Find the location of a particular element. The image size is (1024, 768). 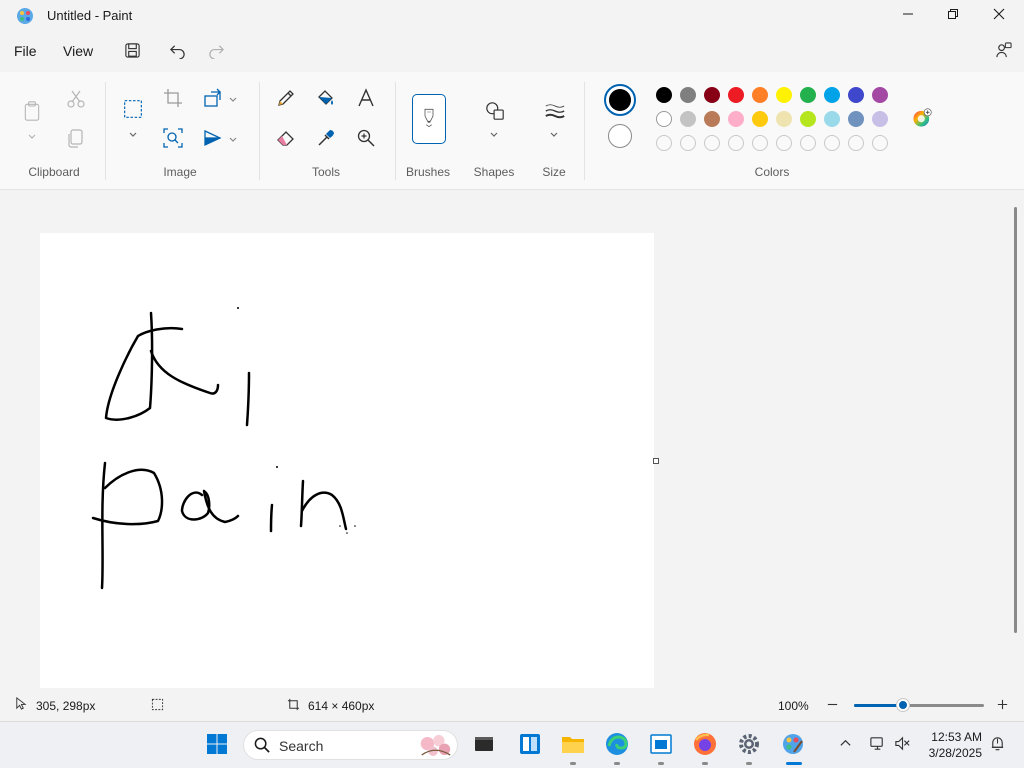

select-icon is located at coordinates (133, 110).